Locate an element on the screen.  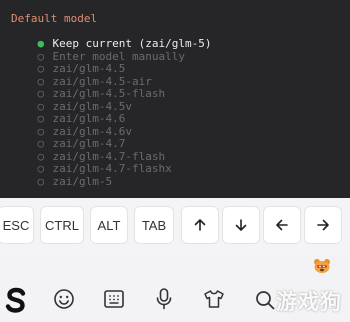
model-option: ○ zai/glm-4.6 is located at coordinates (175, 113).